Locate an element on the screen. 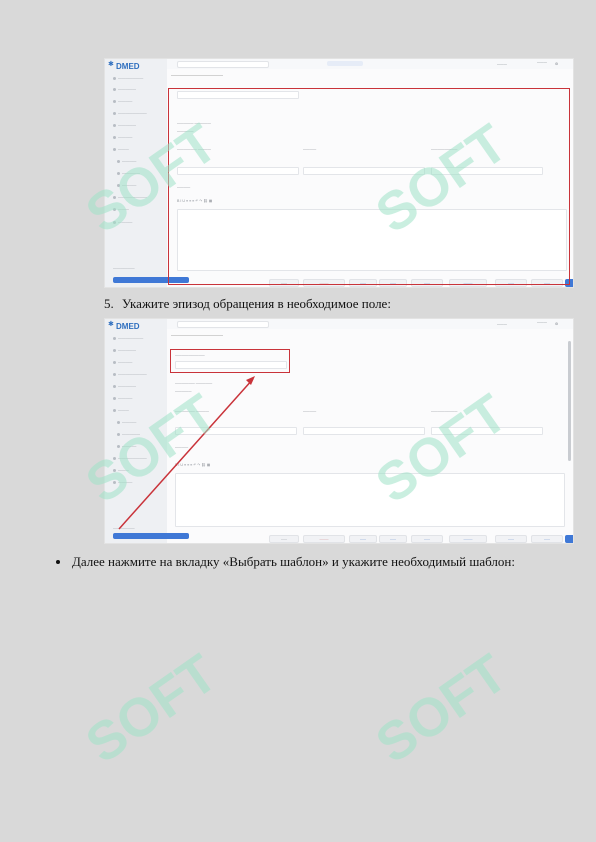 Image resolution: width=596 pixels, height=842 pixels. step-number: 5. is located at coordinates (109, 303).